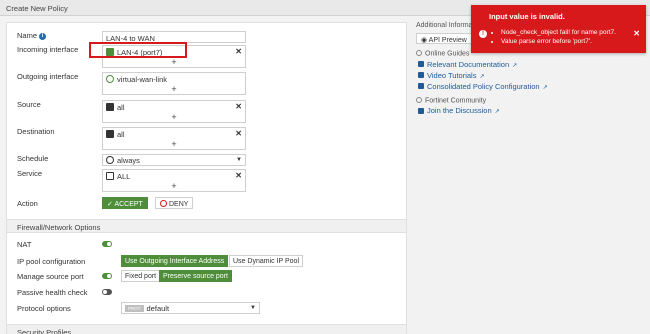 The image size is (650, 334). Describe the element at coordinates (30, 173) in the screenshot. I see `service-label: Service` at that location.